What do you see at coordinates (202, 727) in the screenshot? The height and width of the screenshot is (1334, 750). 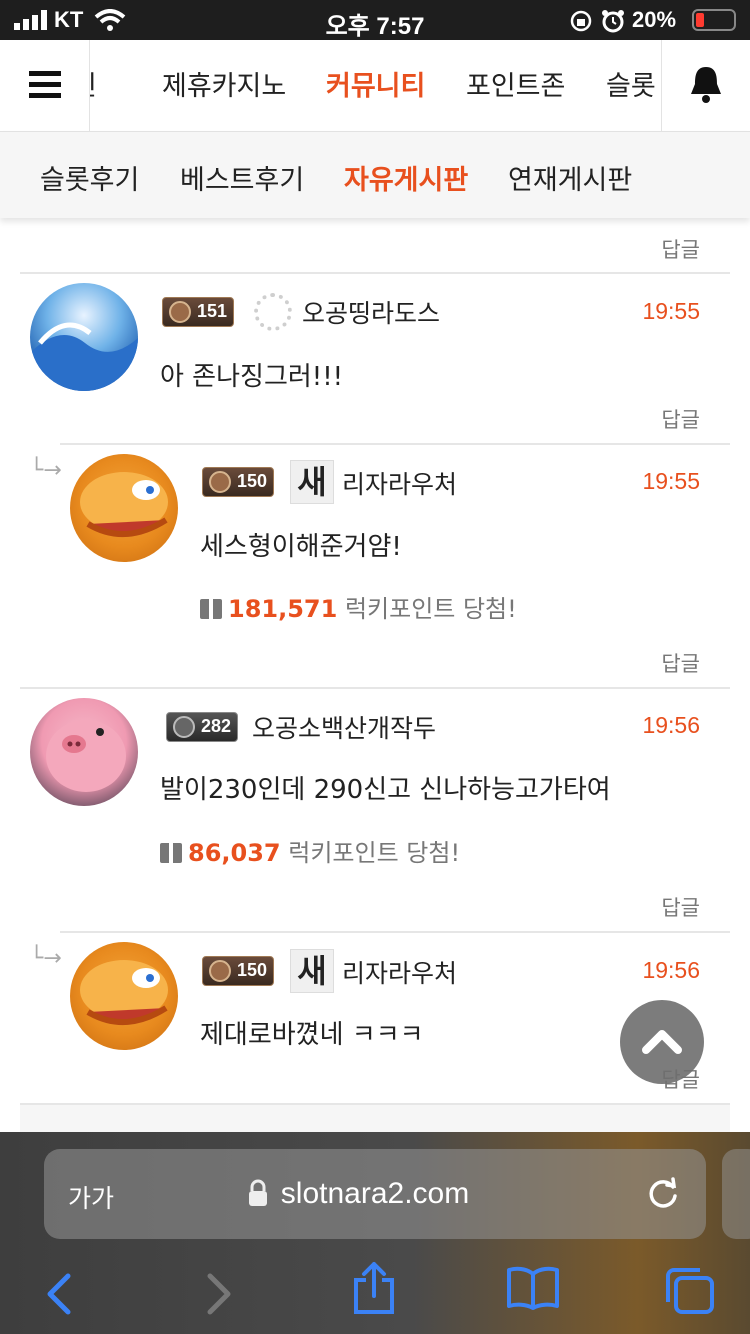 I see `level-badge: 282` at bounding box center [202, 727].